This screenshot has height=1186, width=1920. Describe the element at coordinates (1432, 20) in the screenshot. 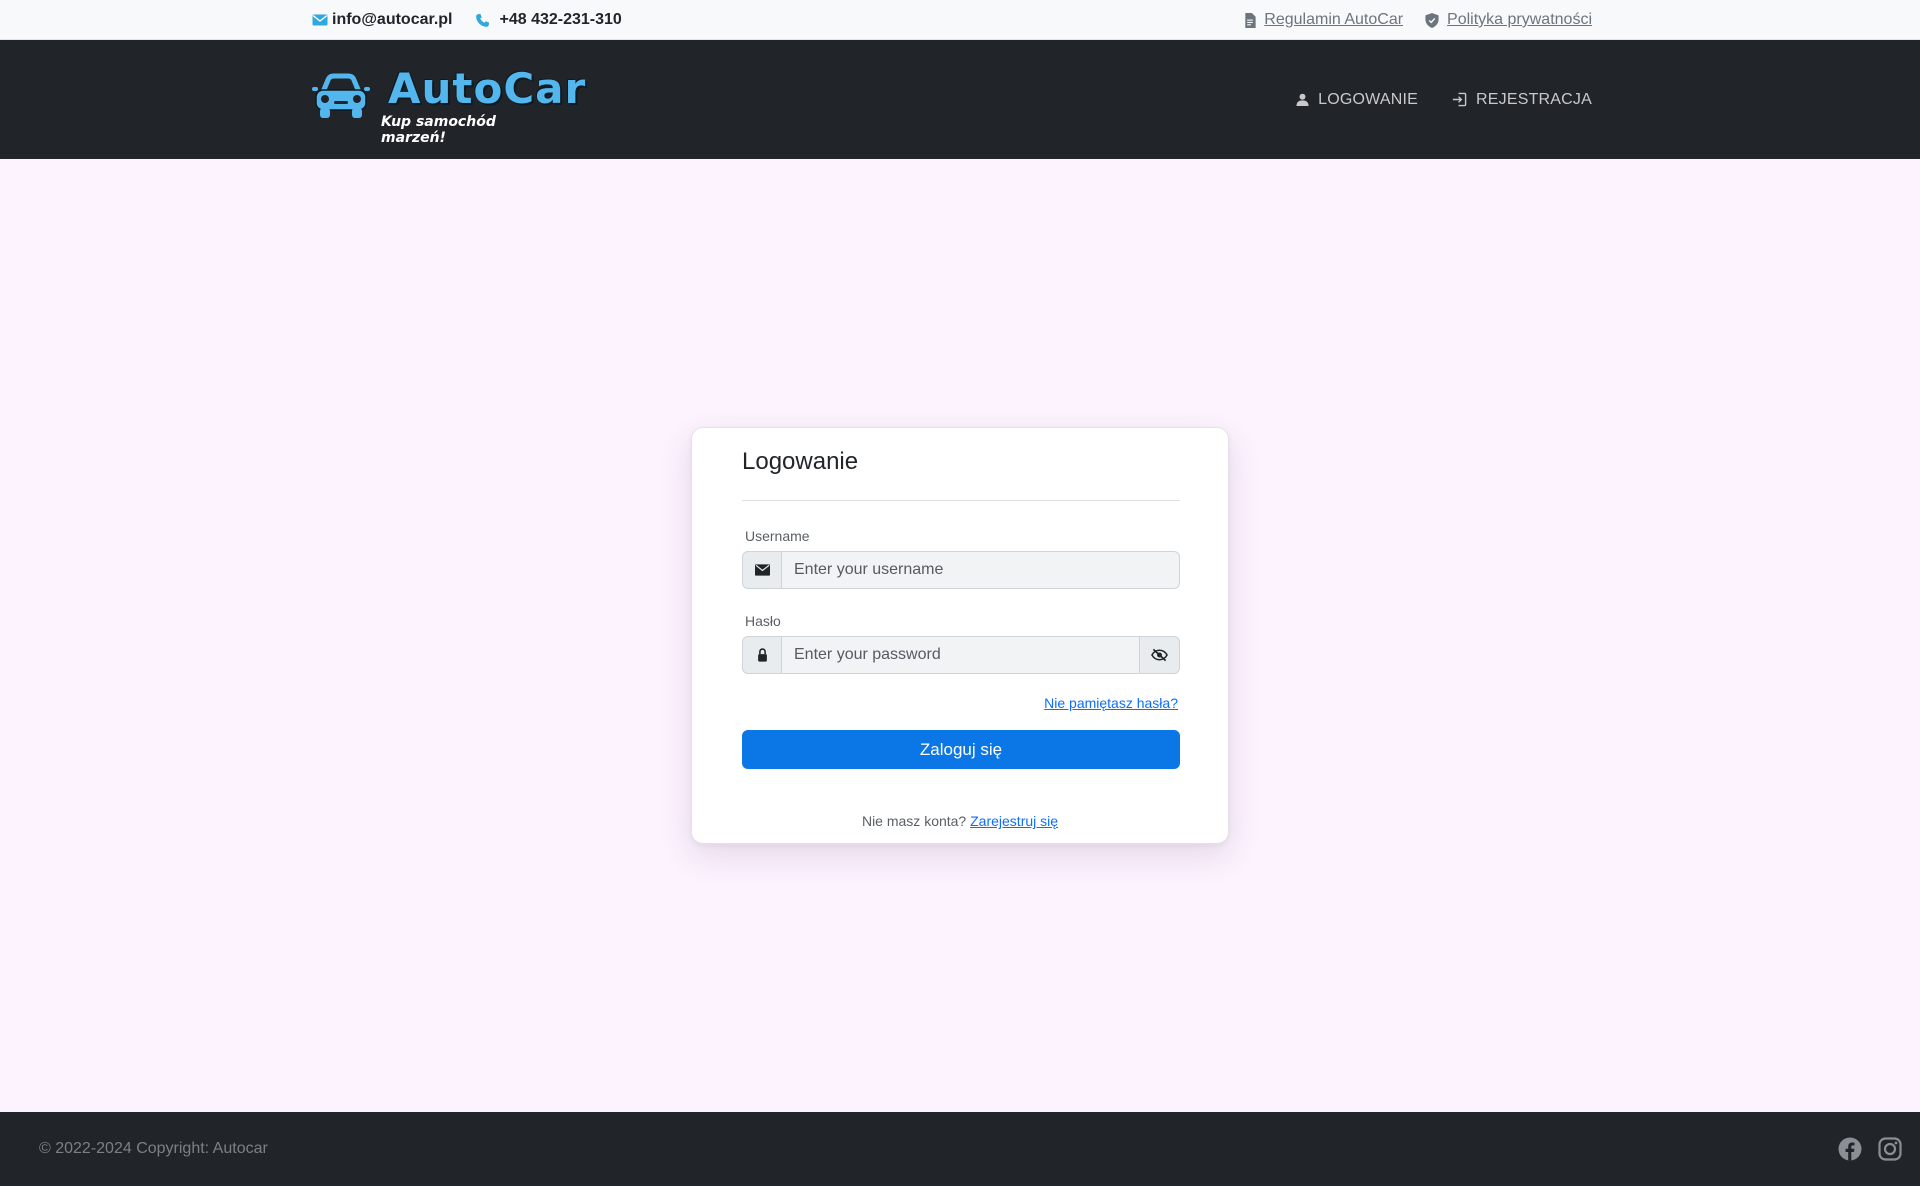

I see `shield-icon` at that location.